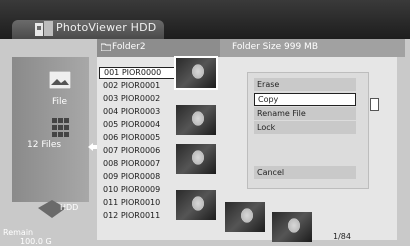 Image resolution: width=410 pixels, height=246 pixels. Describe the element at coordinates (139, 86) in the screenshot. I see `list-item: 002 PIOR0001` at that location.